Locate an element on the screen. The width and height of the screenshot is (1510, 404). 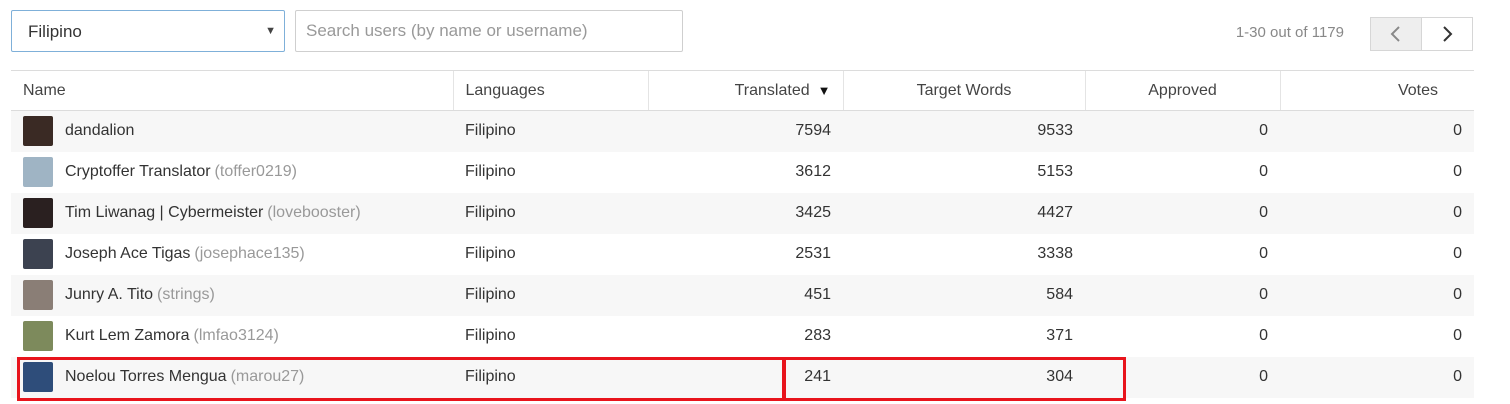
cell-target-words: 3338 is located at coordinates (1055, 253).